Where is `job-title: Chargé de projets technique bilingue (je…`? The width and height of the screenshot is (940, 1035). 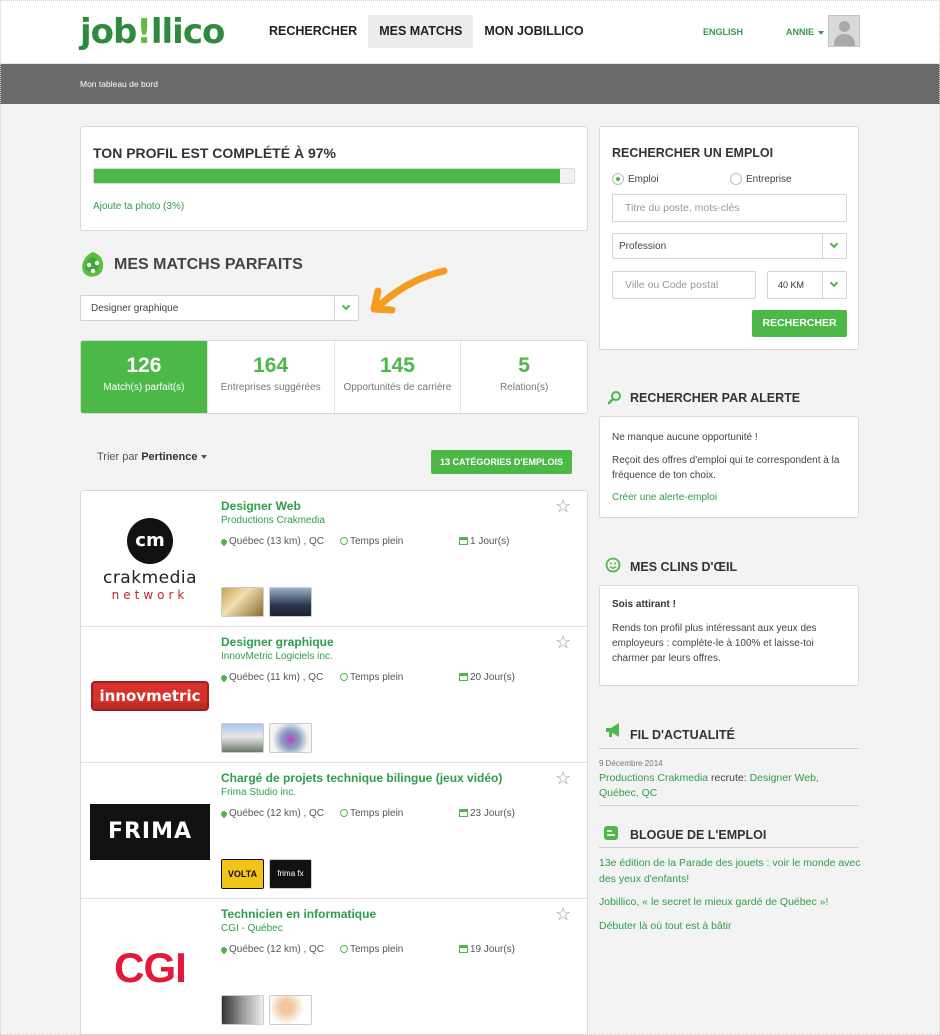 job-title: Chargé de projets technique bilingue (je… is located at coordinates (361, 778).